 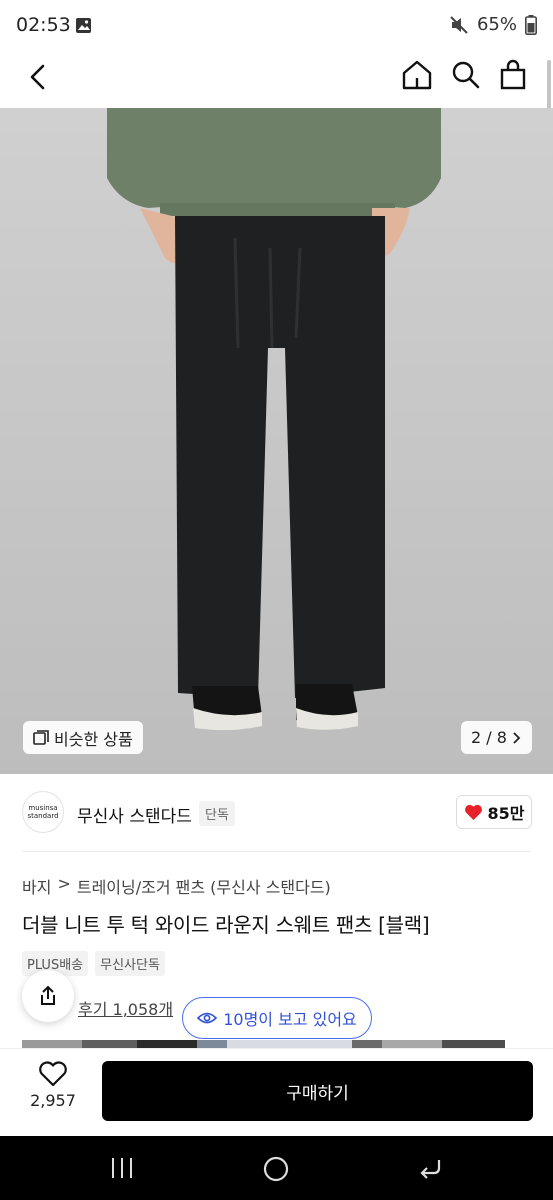 I want to click on breadcrumb-category: 트레이닝/조거 팬츠 (무신사 스탠다드), so click(x=204, y=886).